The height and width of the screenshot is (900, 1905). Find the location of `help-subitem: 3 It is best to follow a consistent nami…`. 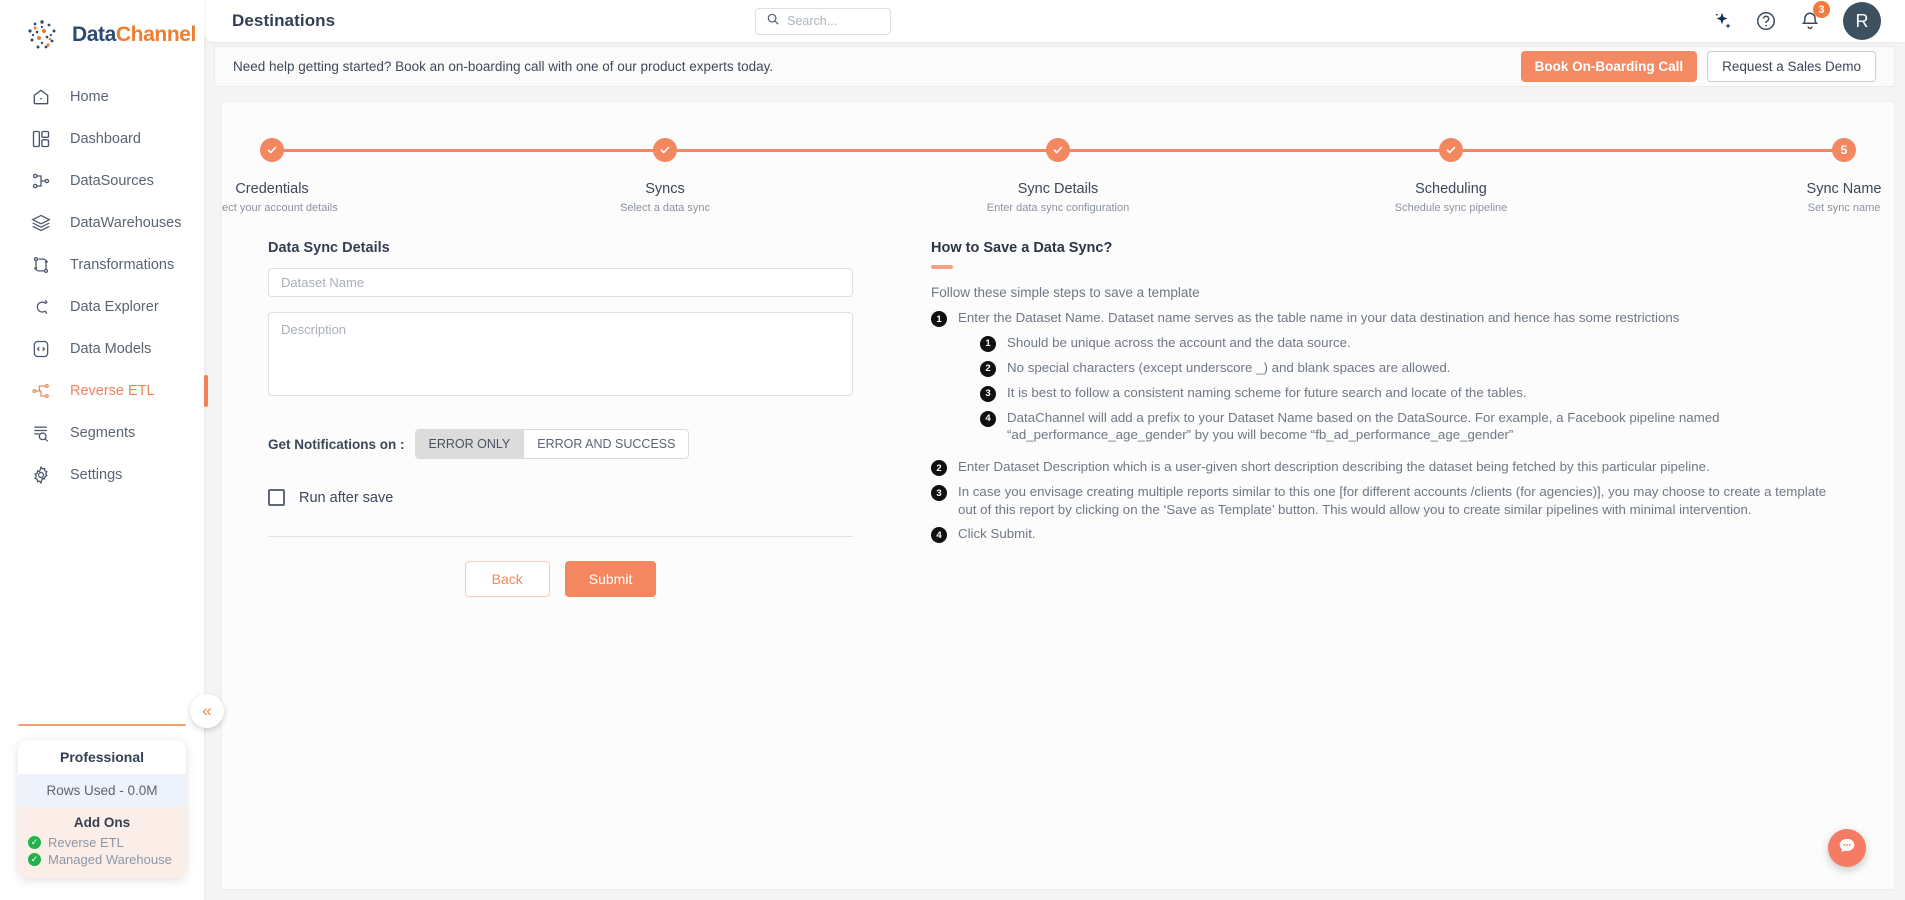

help-subitem: 3 It is best to follow a consistent nami… is located at coordinates (1414, 393).